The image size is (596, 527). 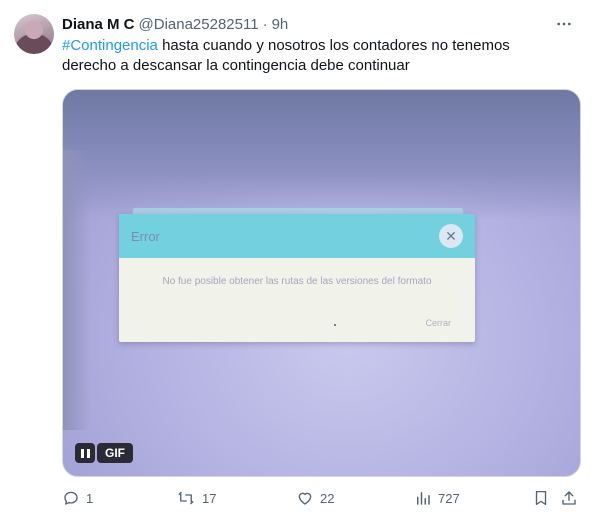 I want to click on like-count: 22, so click(x=327, y=498).